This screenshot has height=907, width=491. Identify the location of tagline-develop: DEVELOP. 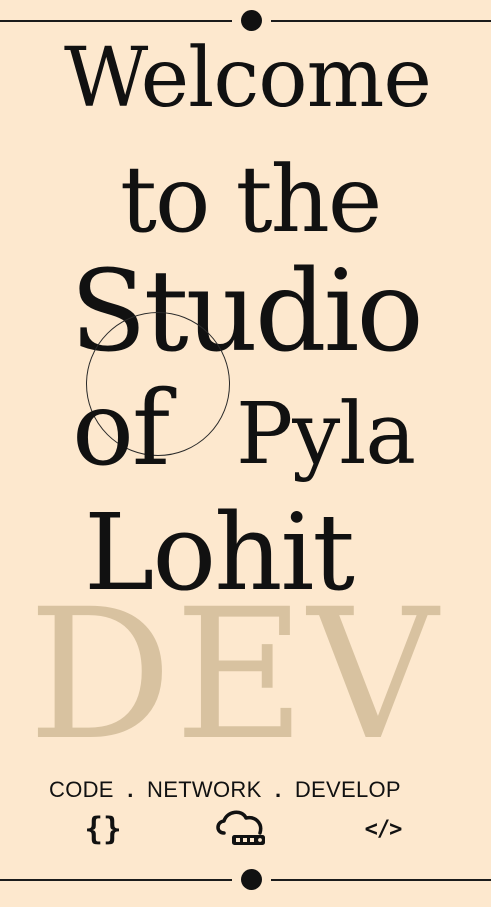
(347, 789).